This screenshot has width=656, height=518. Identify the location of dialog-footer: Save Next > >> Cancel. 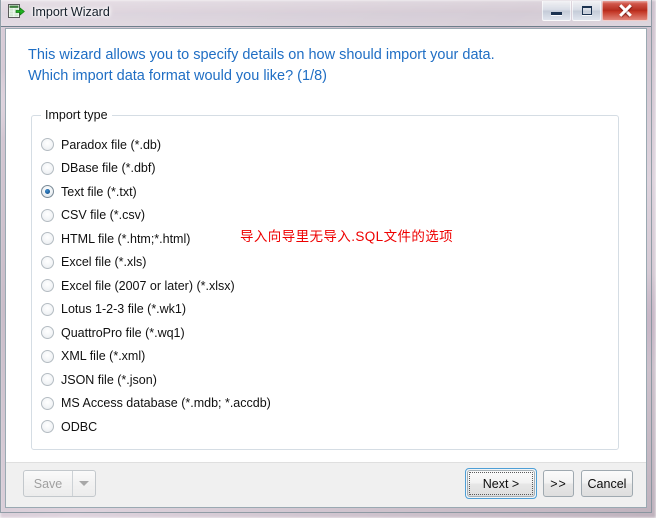
(326, 484).